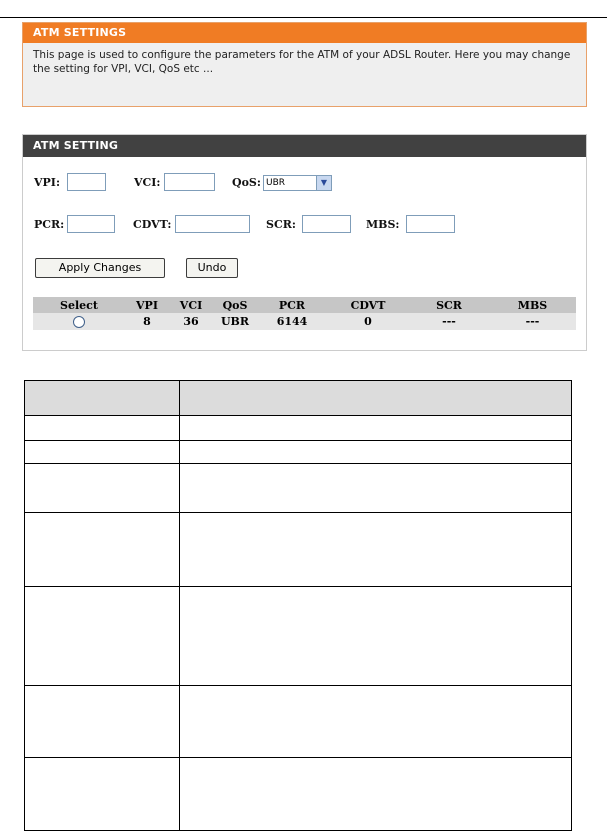 The height and width of the screenshot is (831, 607). Describe the element at coordinates (304, 33) in the screenshot. I see `page-title: ATM SETTINGS` at that location.